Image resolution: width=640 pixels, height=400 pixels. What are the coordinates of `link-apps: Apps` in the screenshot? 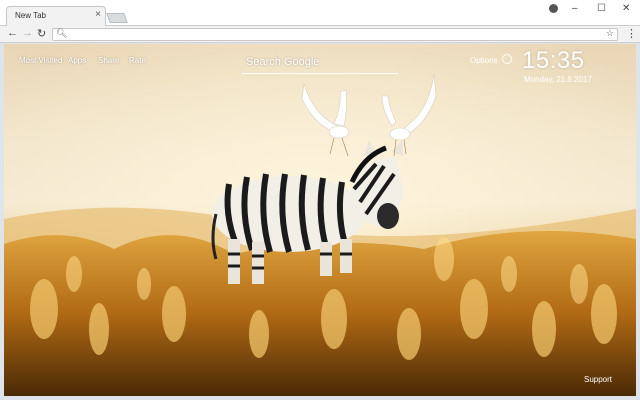 It's located at (77, 60).